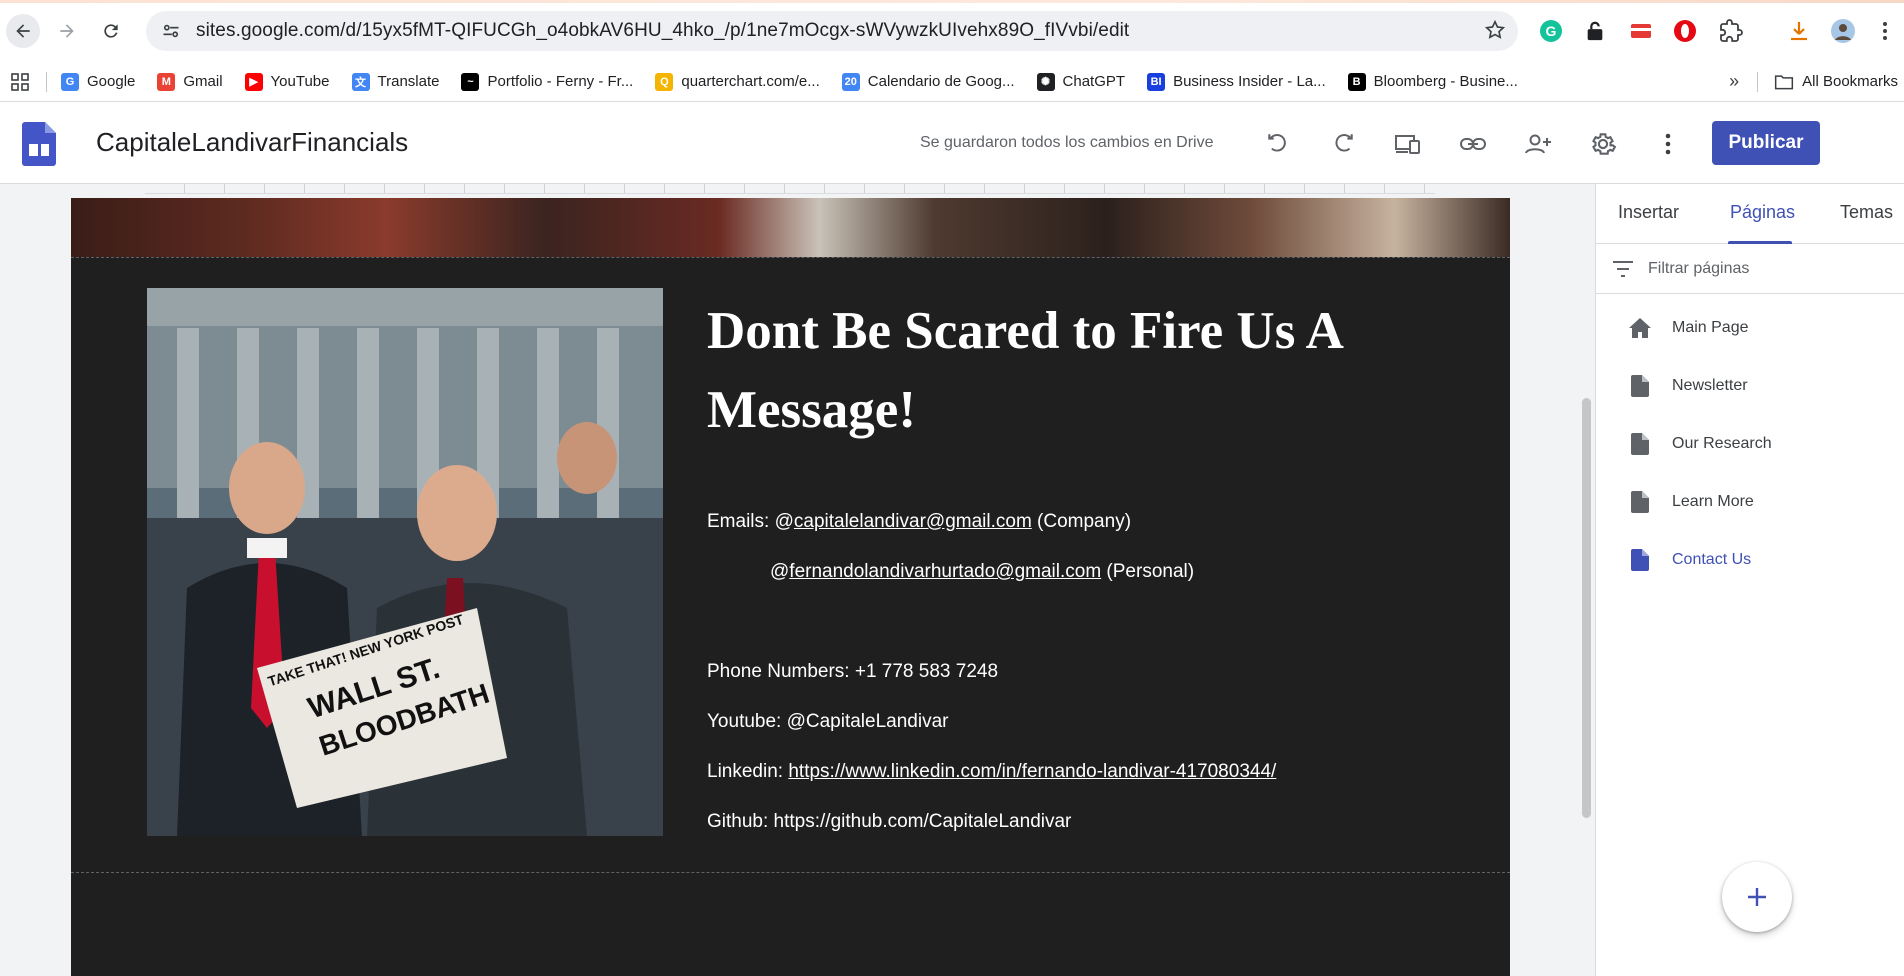 The height and width of the screenshot is (976, 1904). I want to click on page-item-contact-us: Contact Us, so click(1689, 560).